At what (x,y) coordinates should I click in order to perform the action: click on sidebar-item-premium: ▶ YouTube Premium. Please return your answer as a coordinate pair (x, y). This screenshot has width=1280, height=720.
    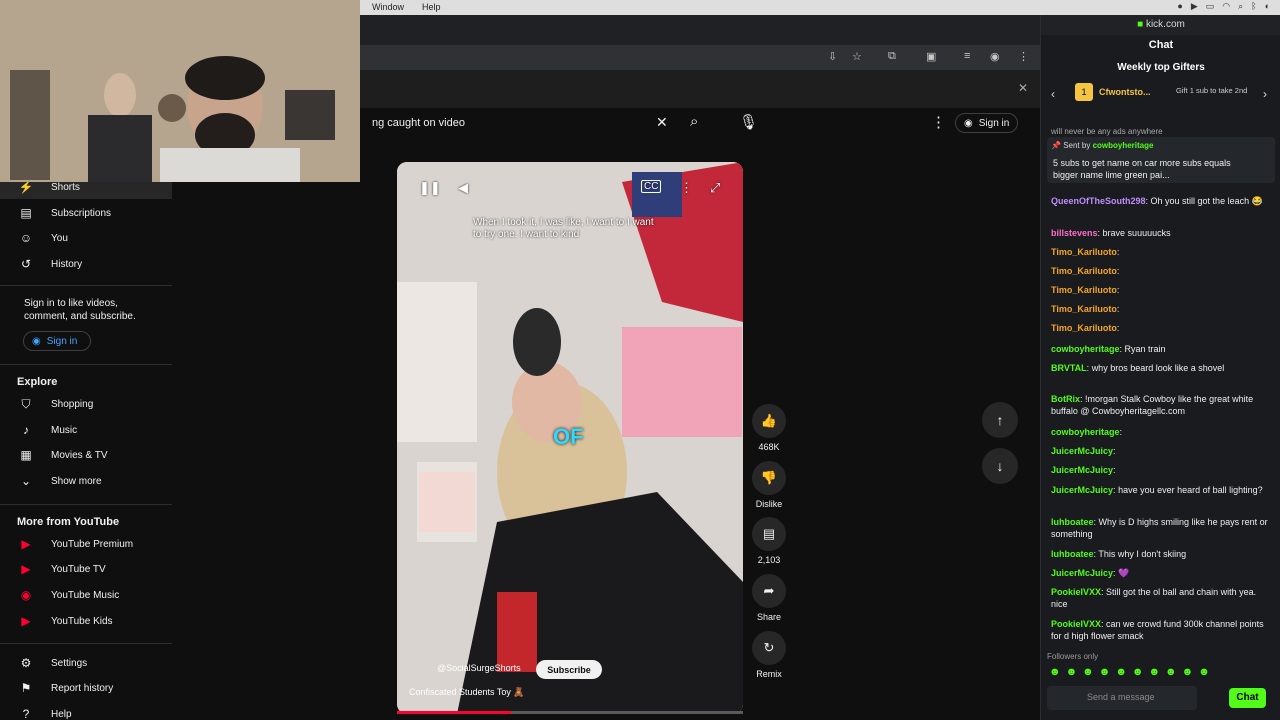
    Looking at the image, I should click on (86, 544).